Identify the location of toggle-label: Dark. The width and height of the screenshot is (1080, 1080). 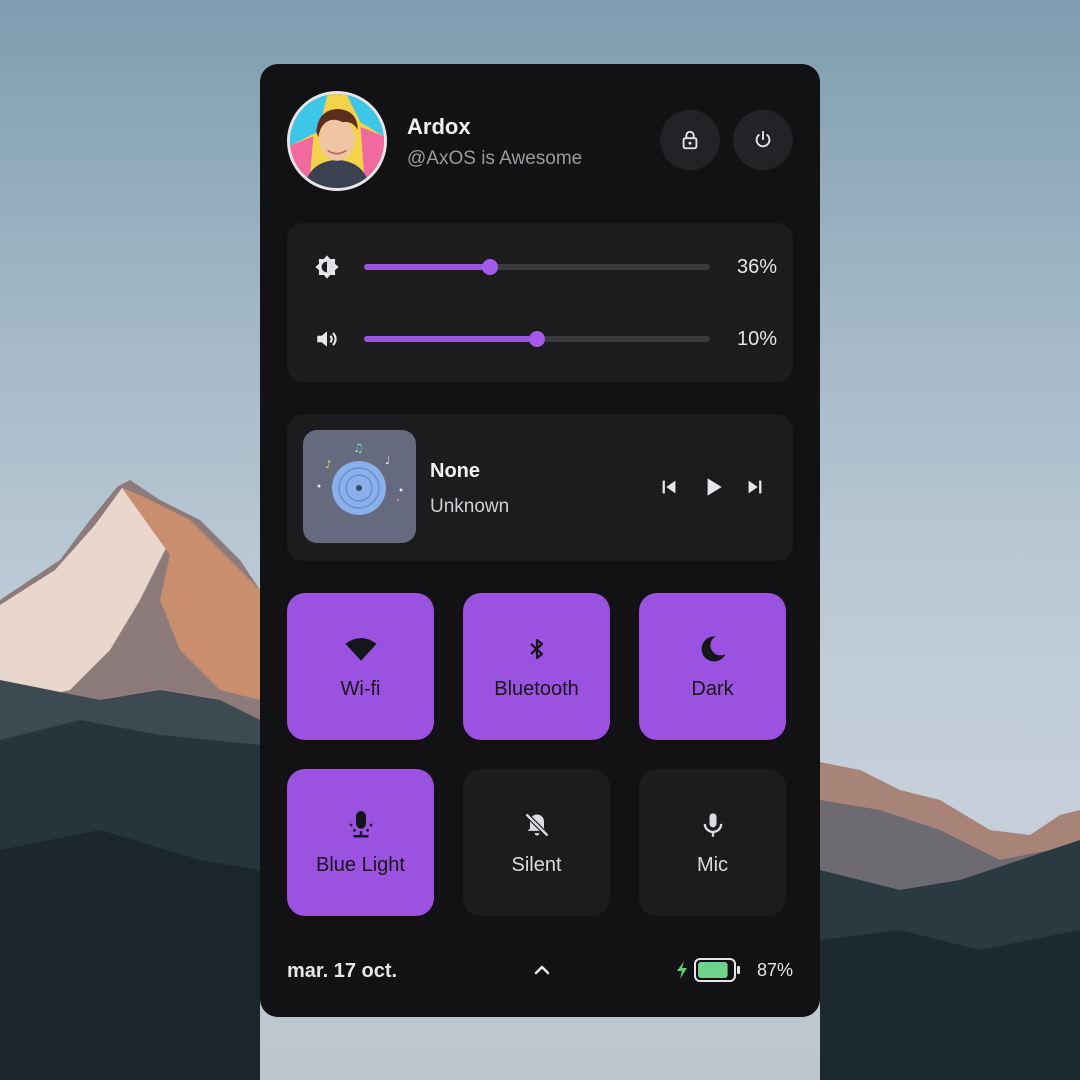
(712, 689).